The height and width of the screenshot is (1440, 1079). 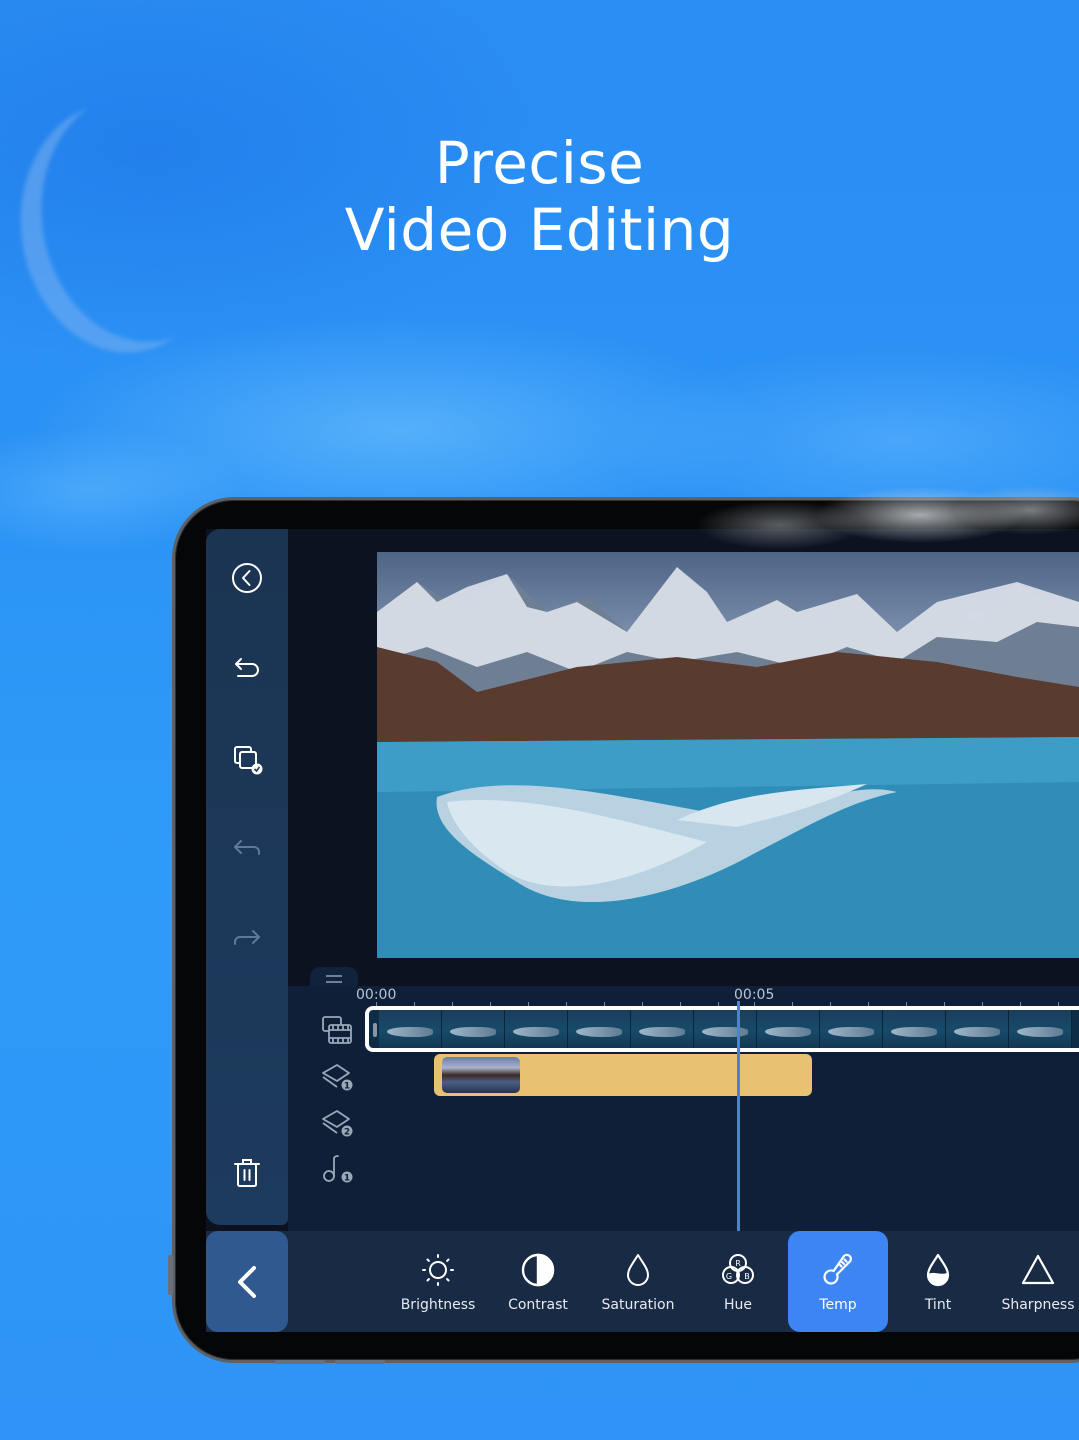 I want to click on rgb-circles-icon: RG B, so click(x=738, y=1268).